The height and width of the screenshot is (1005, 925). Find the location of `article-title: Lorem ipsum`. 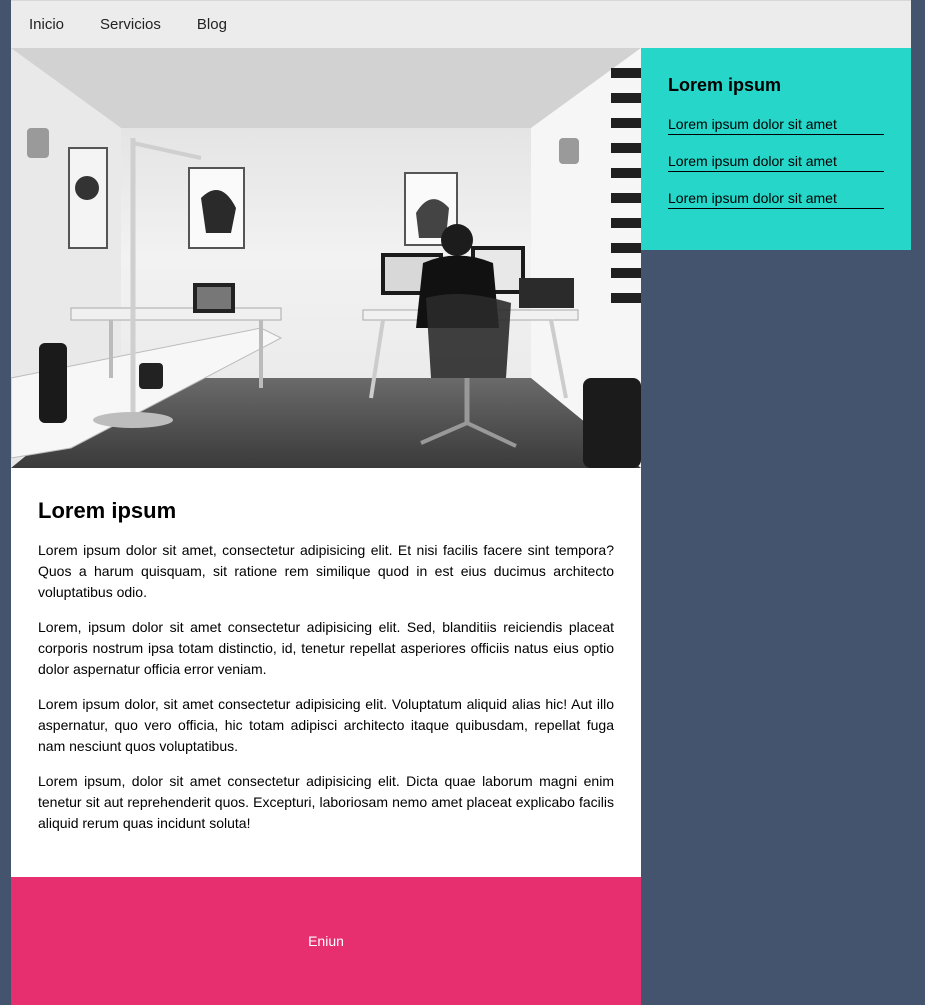

article-title: Lorem ipsum is located at coordinates (107, 510).